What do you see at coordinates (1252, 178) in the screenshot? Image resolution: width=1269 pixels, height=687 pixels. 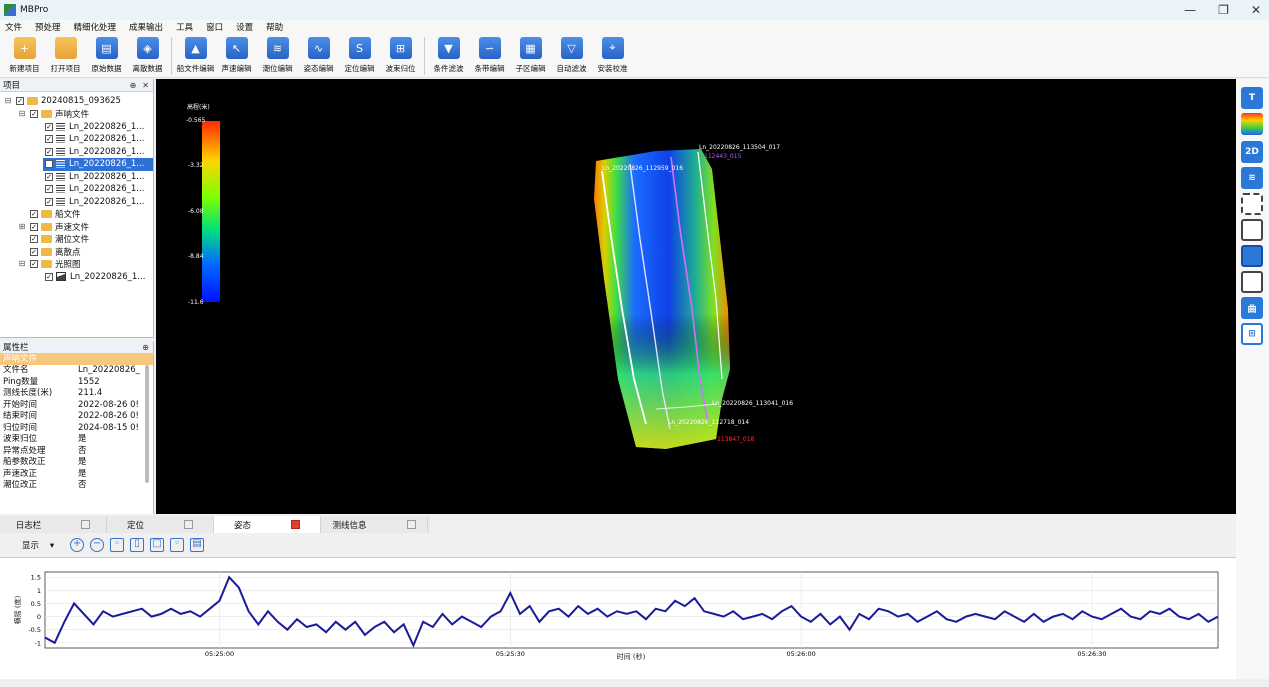 I see `layers-icon: ≋` at bounding box center [1252, 178].